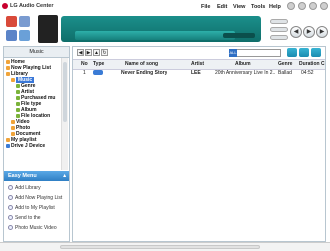 The height and width of the screenshot is (251, 330). I want to click on previous-button: ◀, so click(296, 32).